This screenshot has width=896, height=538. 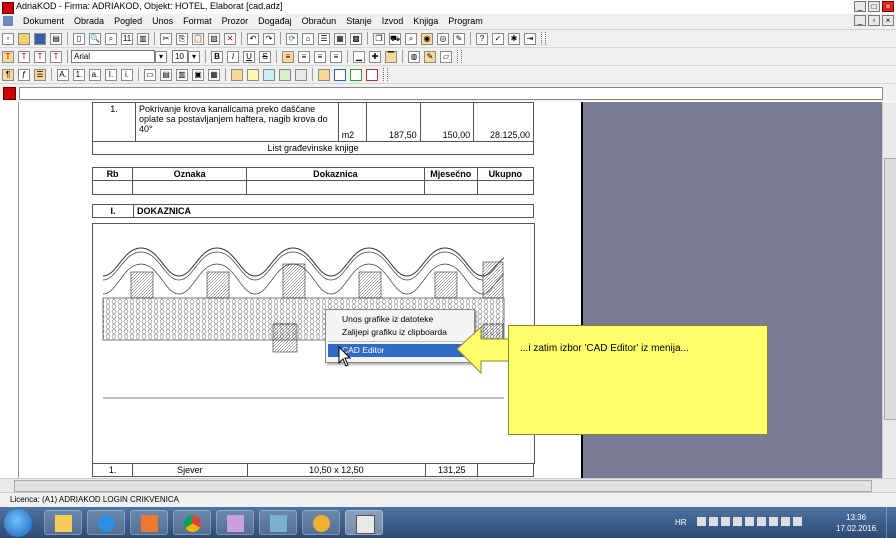 What do you see at coordinates (269, 74) in the screenshot?
I see `box-cyan-icon` at bounding box center [269, 74].